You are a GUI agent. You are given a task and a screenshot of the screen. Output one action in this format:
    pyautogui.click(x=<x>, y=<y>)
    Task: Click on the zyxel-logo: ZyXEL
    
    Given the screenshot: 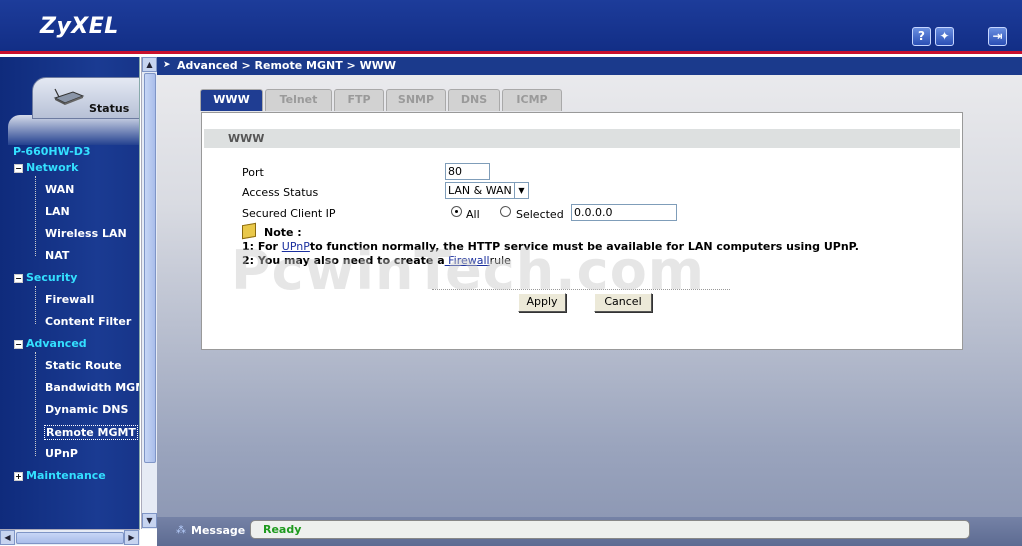 What is the action you would take?
    pyautogui.click(x=79, y=26)
    